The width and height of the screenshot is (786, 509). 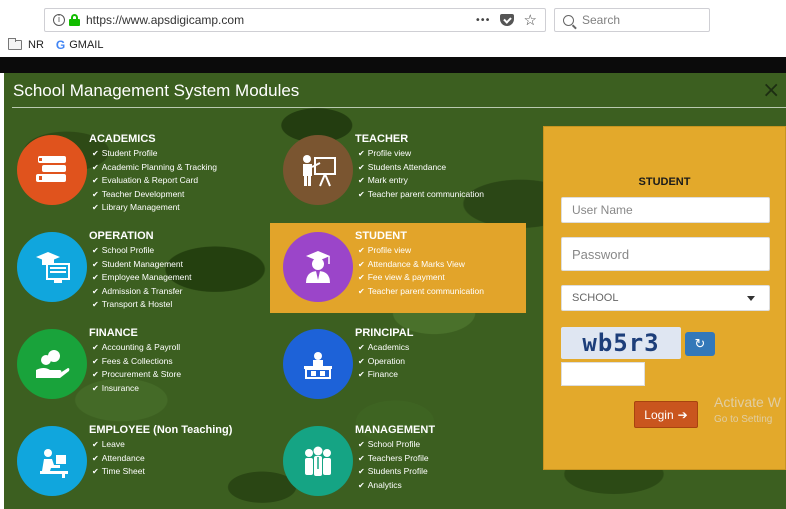 What do you see at coordinates (602, 210) in the screenshot?
I see `username-placeholder: User Name` at bounding box center [602, 210].